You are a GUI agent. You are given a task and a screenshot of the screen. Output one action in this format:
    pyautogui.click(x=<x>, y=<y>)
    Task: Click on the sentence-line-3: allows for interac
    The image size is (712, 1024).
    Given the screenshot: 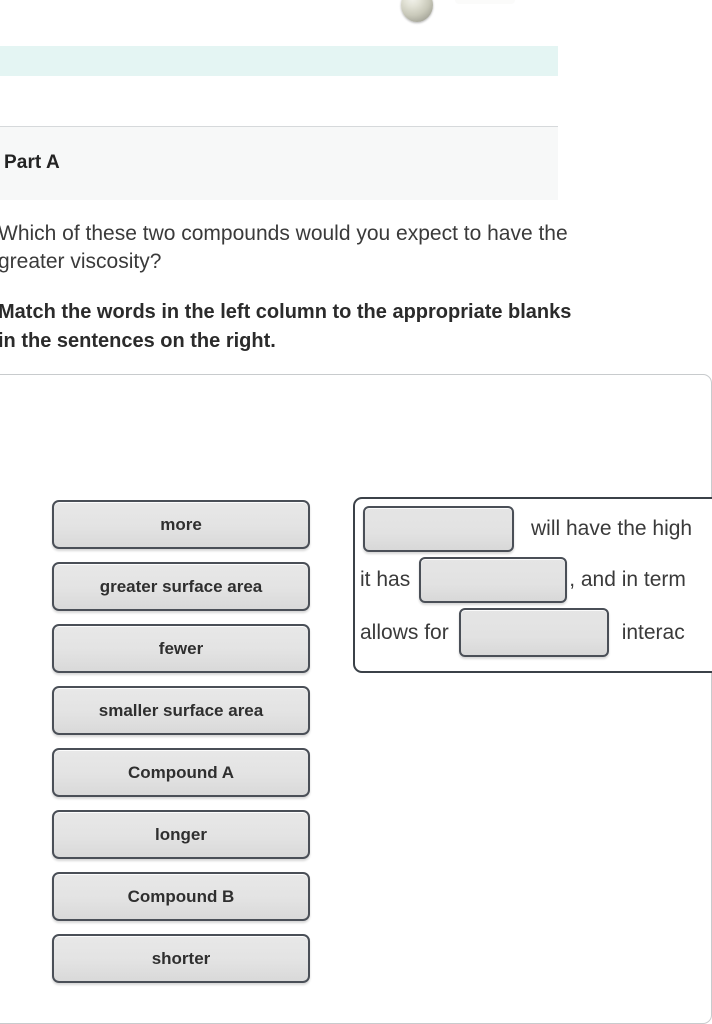 What is the action you would take?
    pyautogui.click(x=522, y=632)
    